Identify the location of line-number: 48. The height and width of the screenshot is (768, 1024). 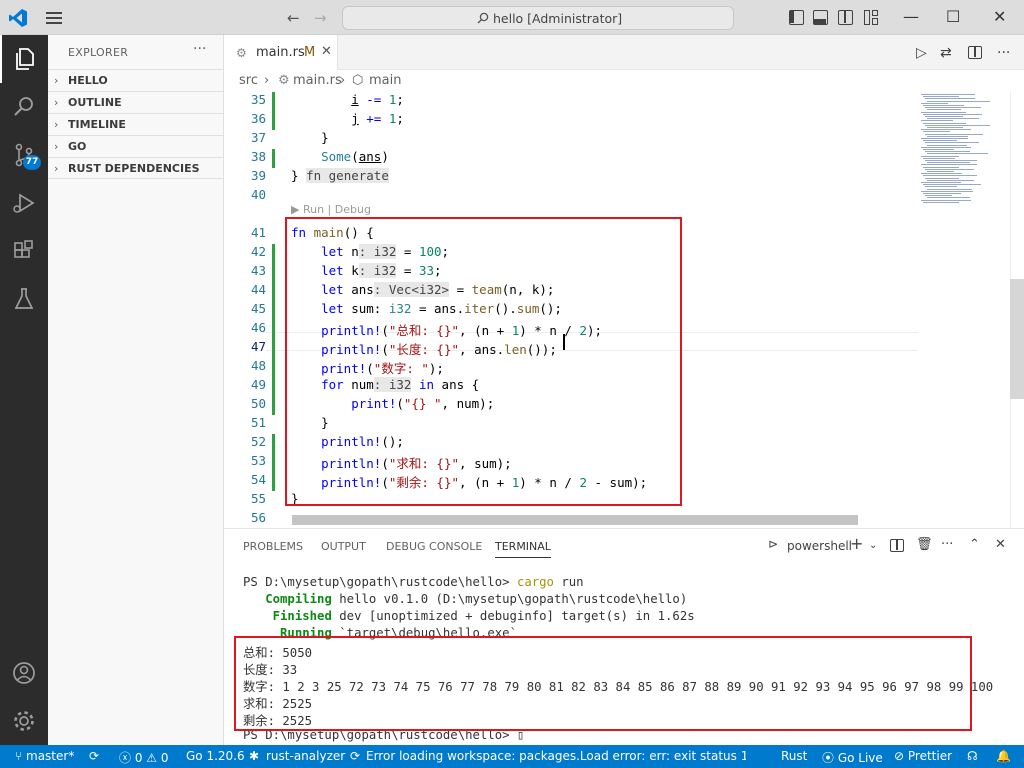
(258, 365).